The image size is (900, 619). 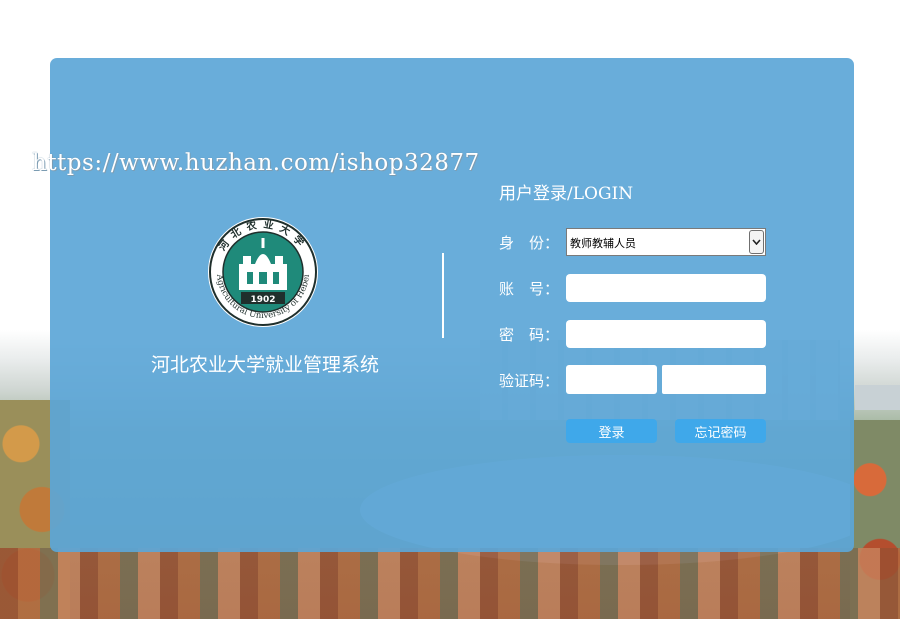 What do you see at coordinates (756, 242) in the screenshot?
I see `chevron-down-icon` at bounding box center [756, 242].